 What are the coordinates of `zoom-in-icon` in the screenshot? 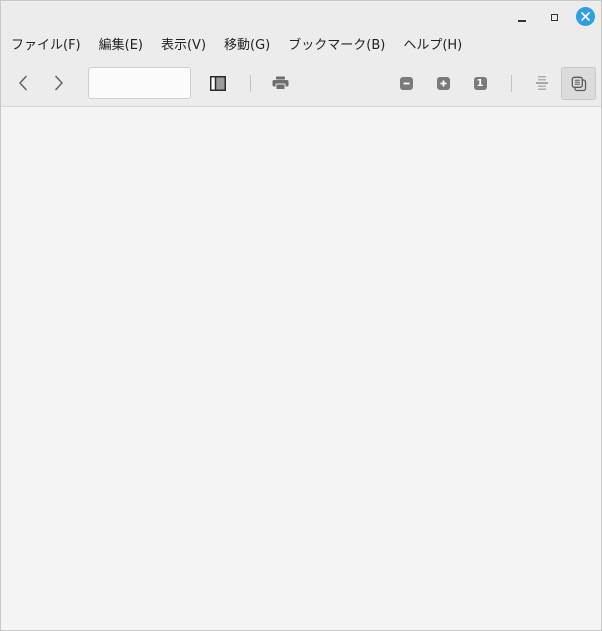 It's located at (443, 83).